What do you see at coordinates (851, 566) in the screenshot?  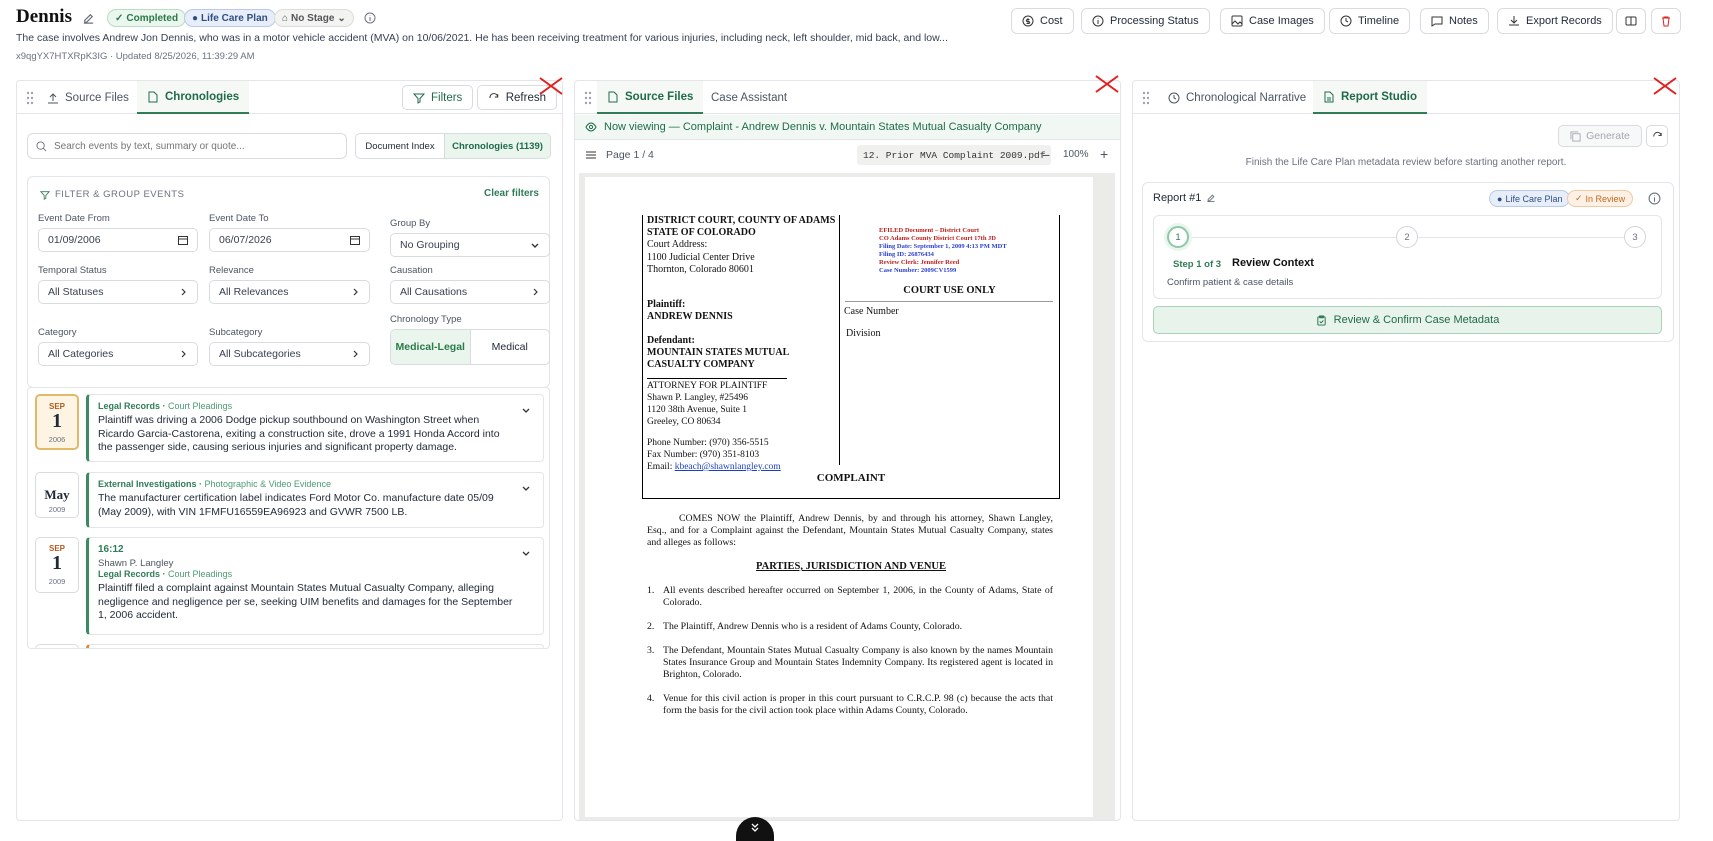 I see `section-heading: PARTIES, JURISDICTION AND VENUE` at bounding box center [851, 566].